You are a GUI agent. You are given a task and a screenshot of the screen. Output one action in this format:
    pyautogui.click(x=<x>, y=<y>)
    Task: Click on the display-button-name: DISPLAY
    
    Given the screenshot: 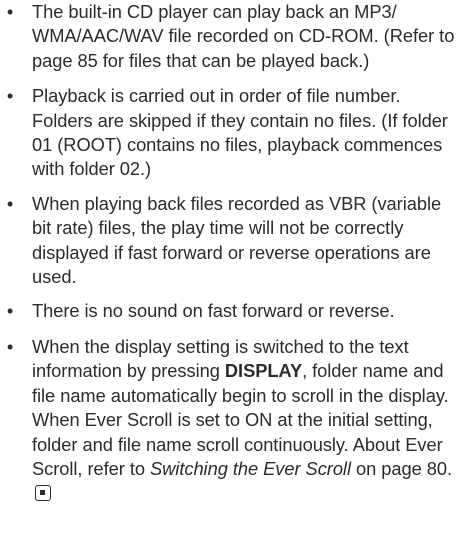 What is the action you would take?
    pyautogui.click(x=263, y=371)
    